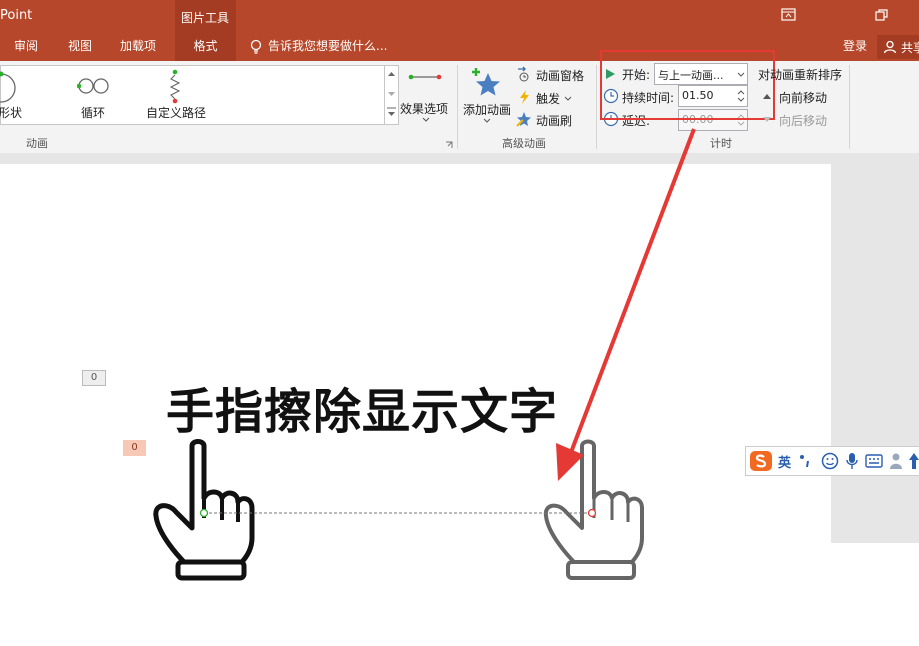  I want to click on move-later-label: 向后移动, so click(803, 121).